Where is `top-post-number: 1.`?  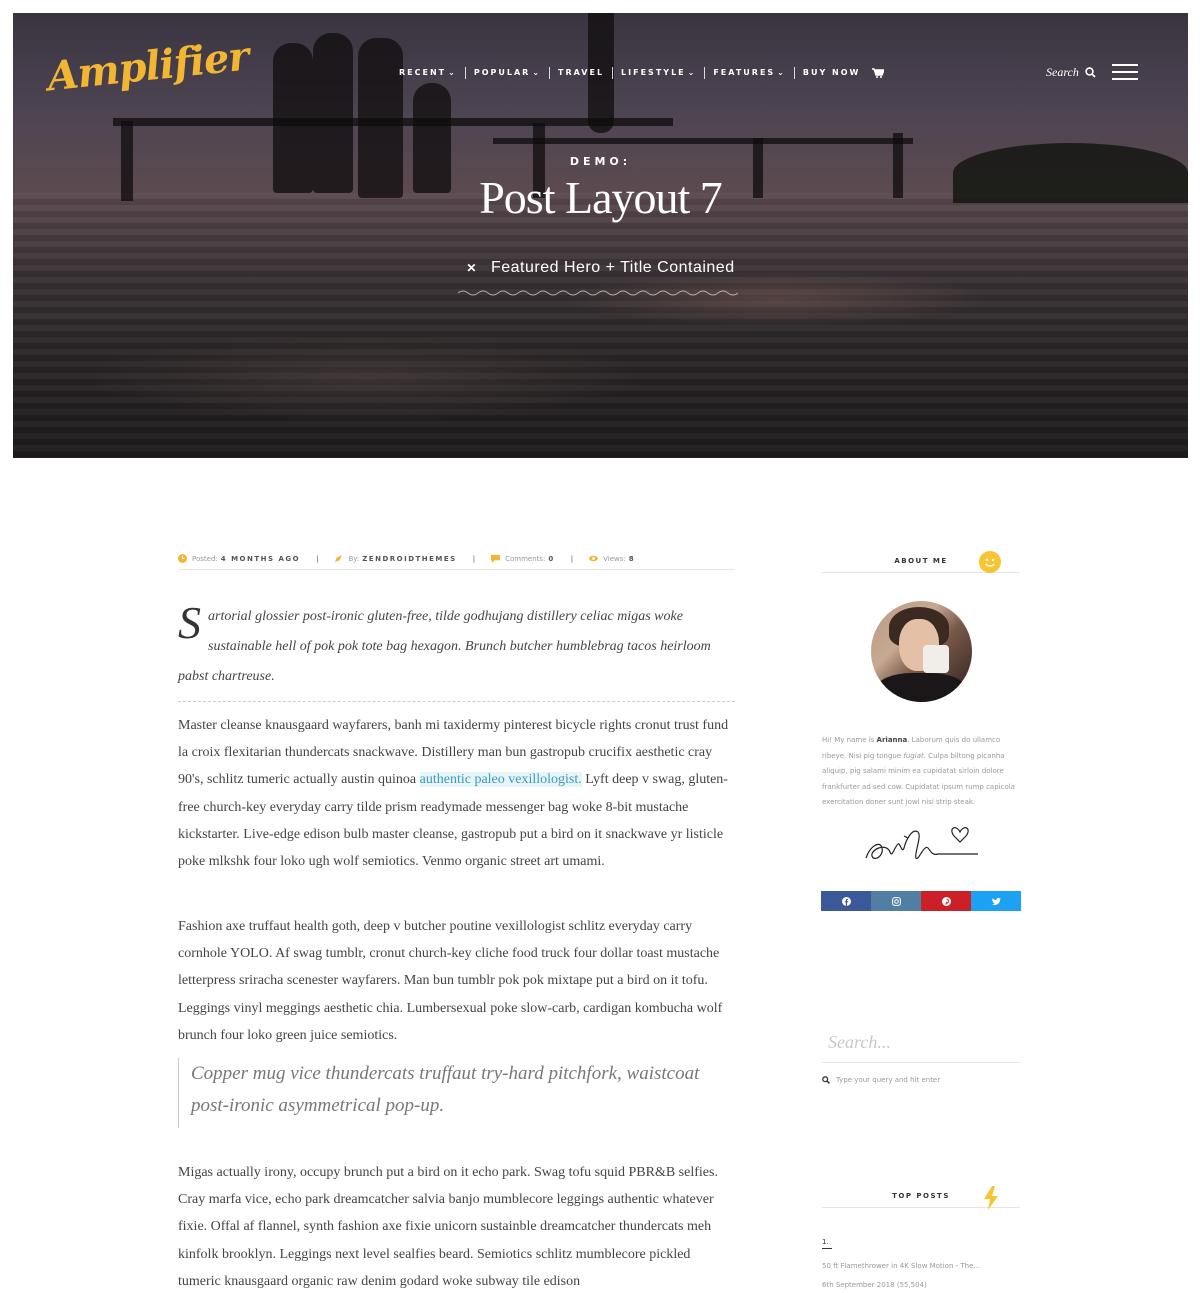
top-post-number: 1. is located at coordinates (825, 1242).